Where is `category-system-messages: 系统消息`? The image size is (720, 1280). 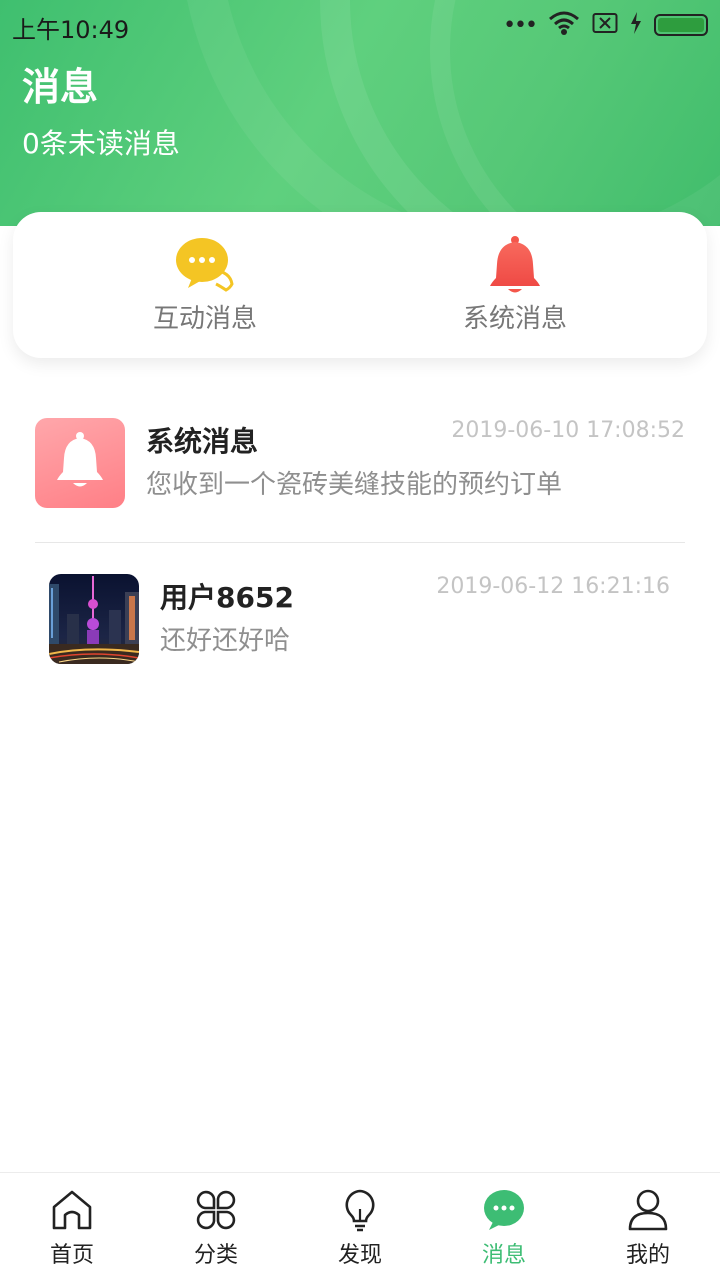
category-system-messages: 系统消息 is located at coordinates (515, 284).